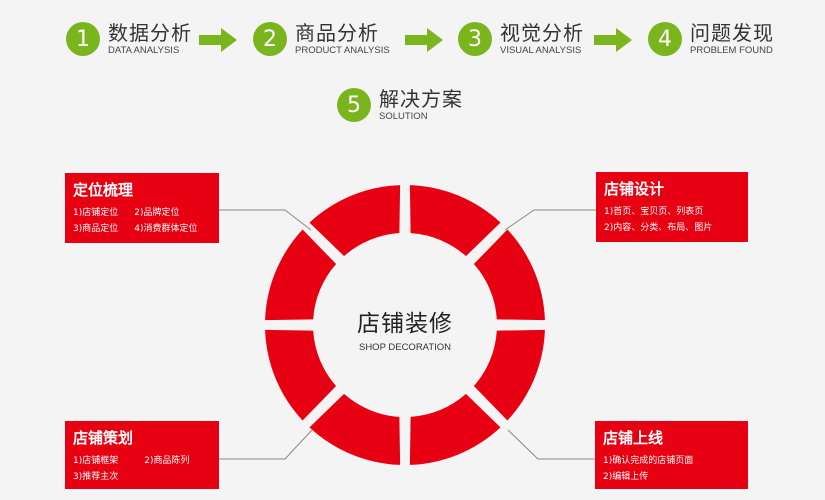  What do you see at coordinates (166, 229) in the screenshot?
I see `card-item: 4)消费群体定位` at bounding box center [166, 229].